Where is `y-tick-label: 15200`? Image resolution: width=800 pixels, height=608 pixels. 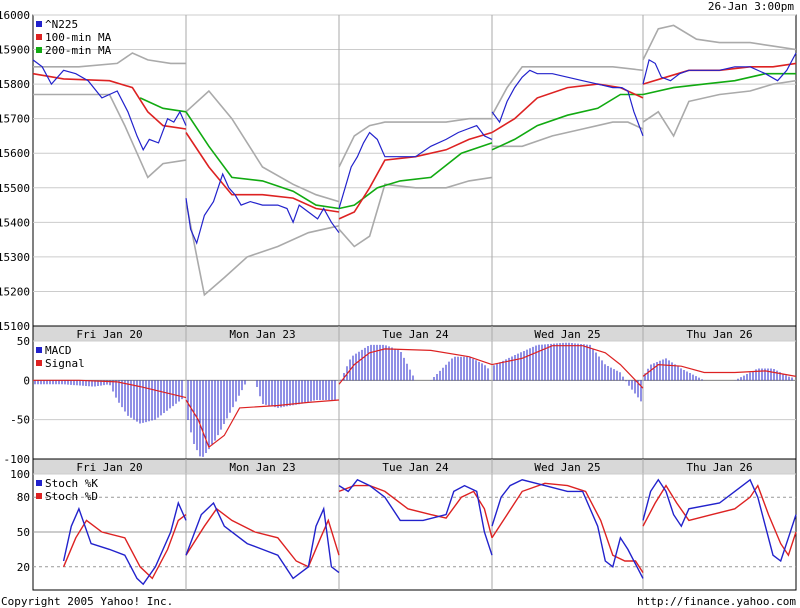
y-tick-label: 15200 is located at coordinates (15, 291).